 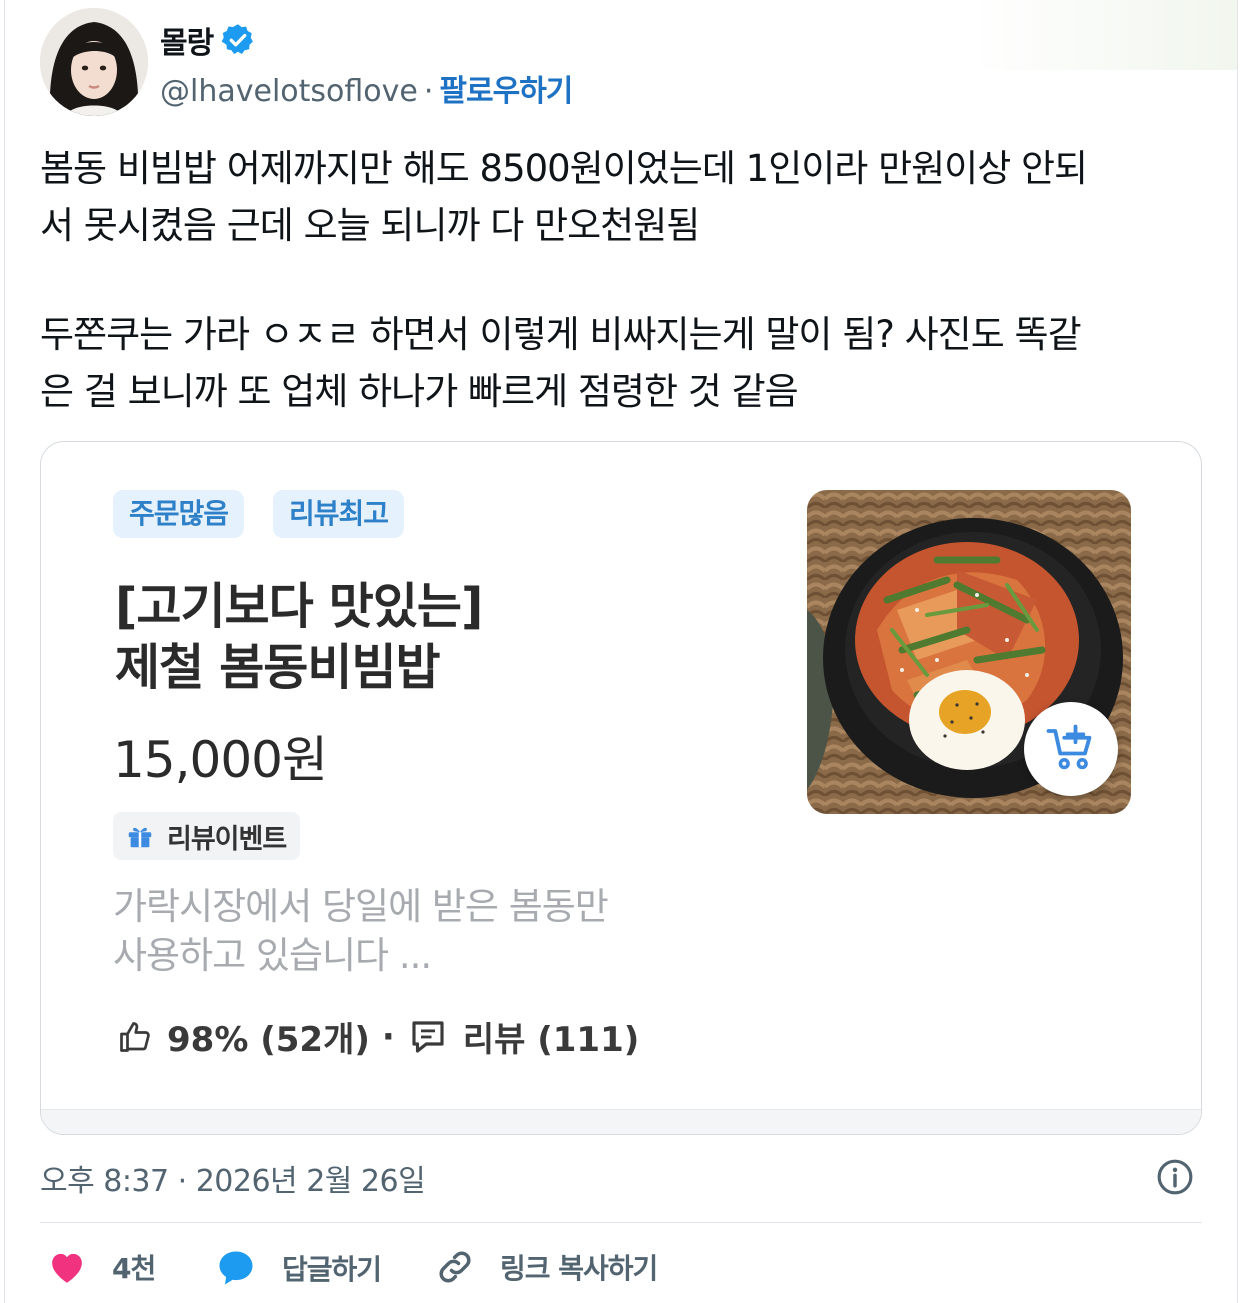 I want to click on handle-row: @lhavelotsoflove · 팔로우하기, so click(x=366, y=88).